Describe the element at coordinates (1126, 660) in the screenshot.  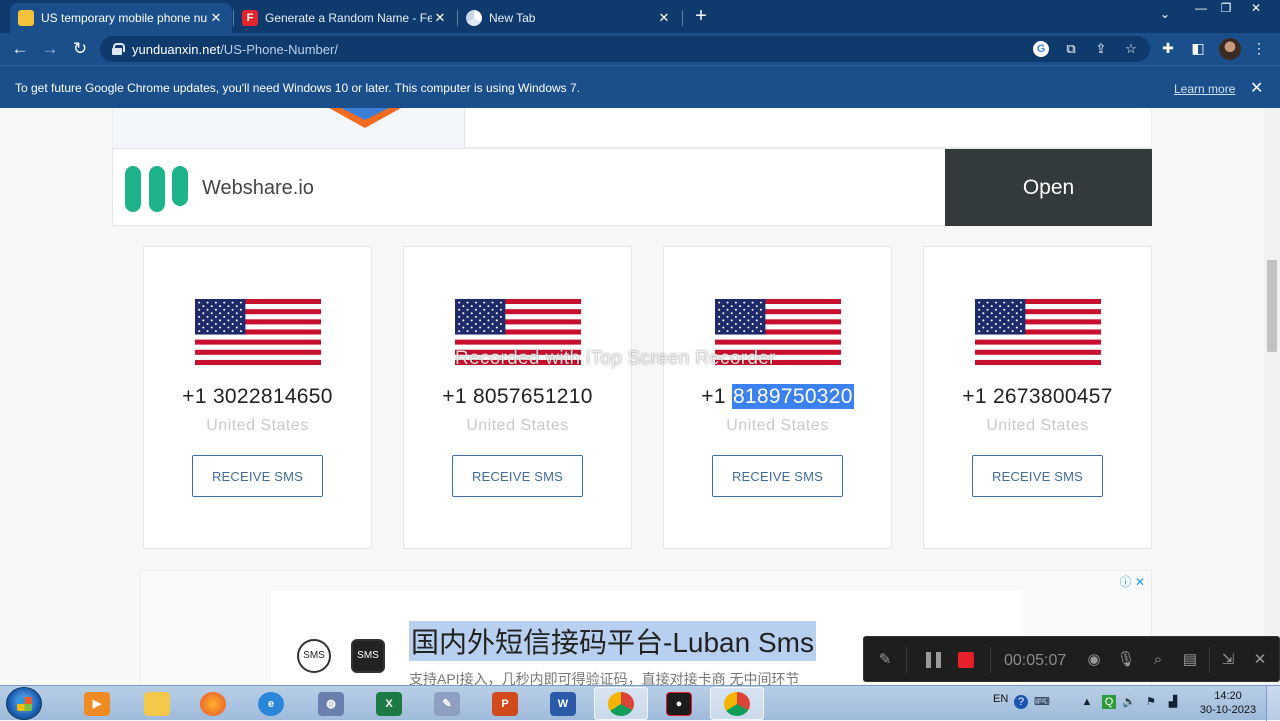
I see `mic-muted-icon: 🎙` at that location.